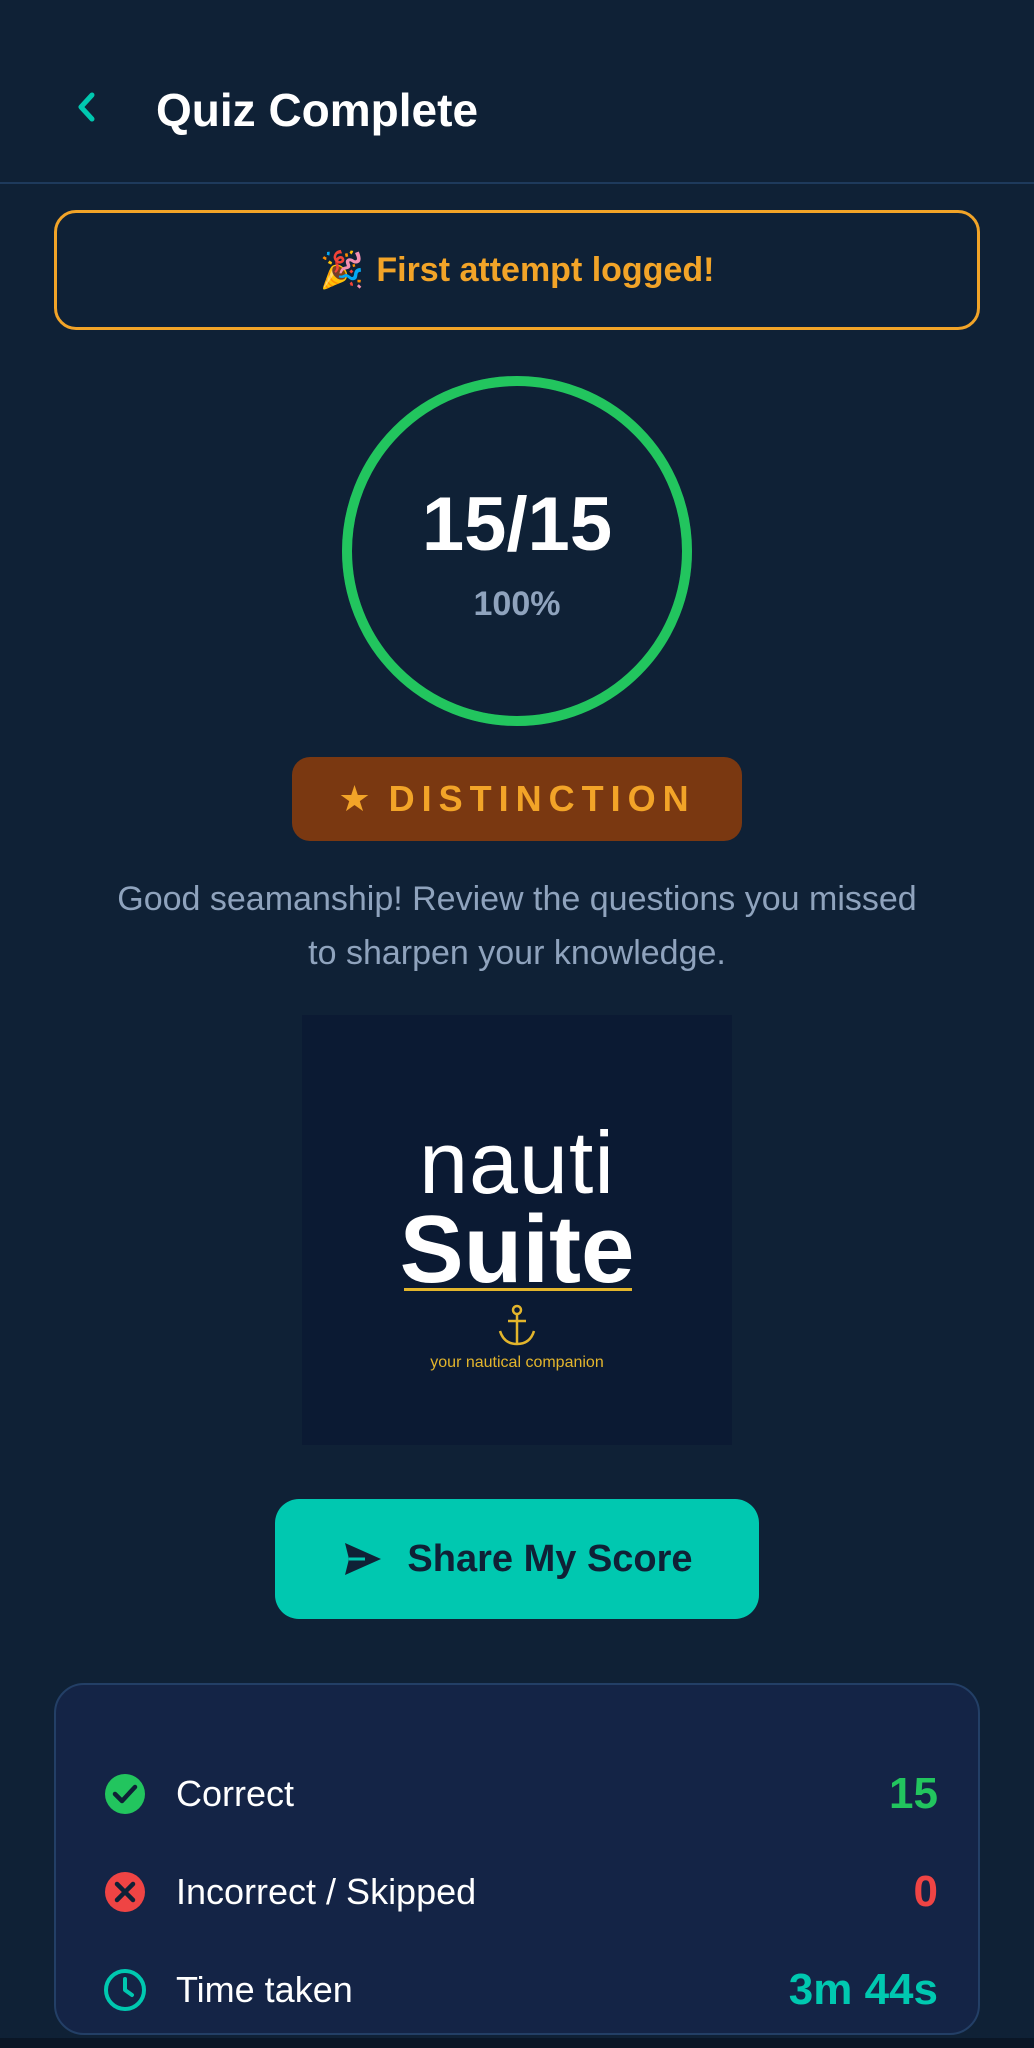 The image size is (1034, 2048). I want to click on stat-label-time: Time taken, so click(264, 1989).